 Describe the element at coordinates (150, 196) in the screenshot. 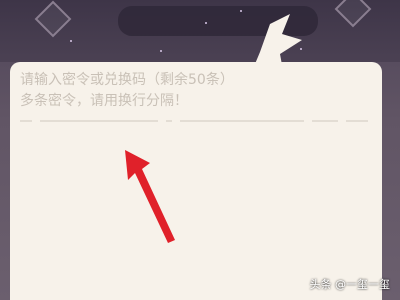

I see `red-arrow-icon` at that location.